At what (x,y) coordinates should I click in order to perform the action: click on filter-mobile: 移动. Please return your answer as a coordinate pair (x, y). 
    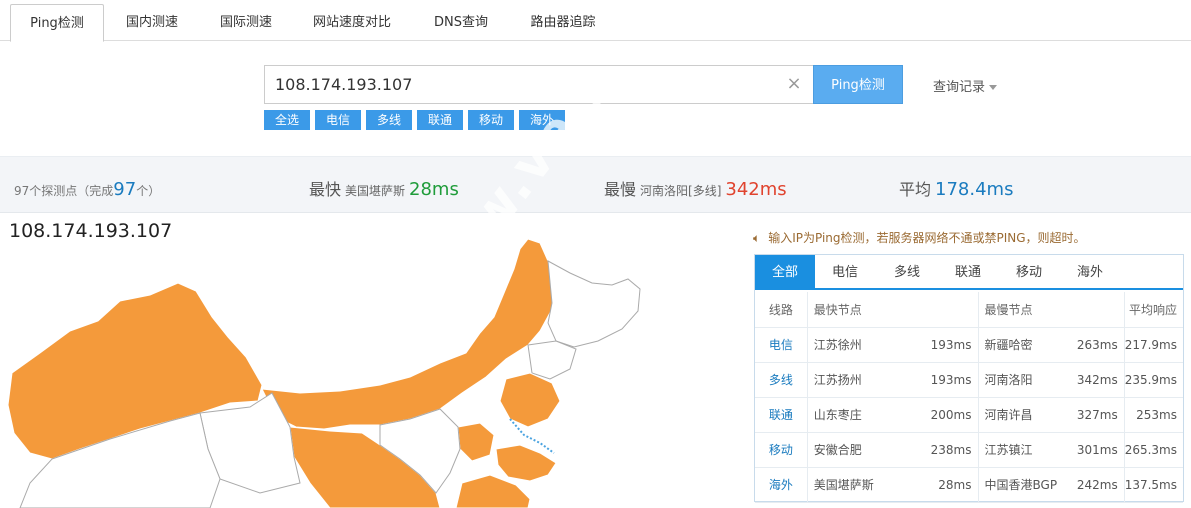
    Looking at the image, I should click on (491, 120).